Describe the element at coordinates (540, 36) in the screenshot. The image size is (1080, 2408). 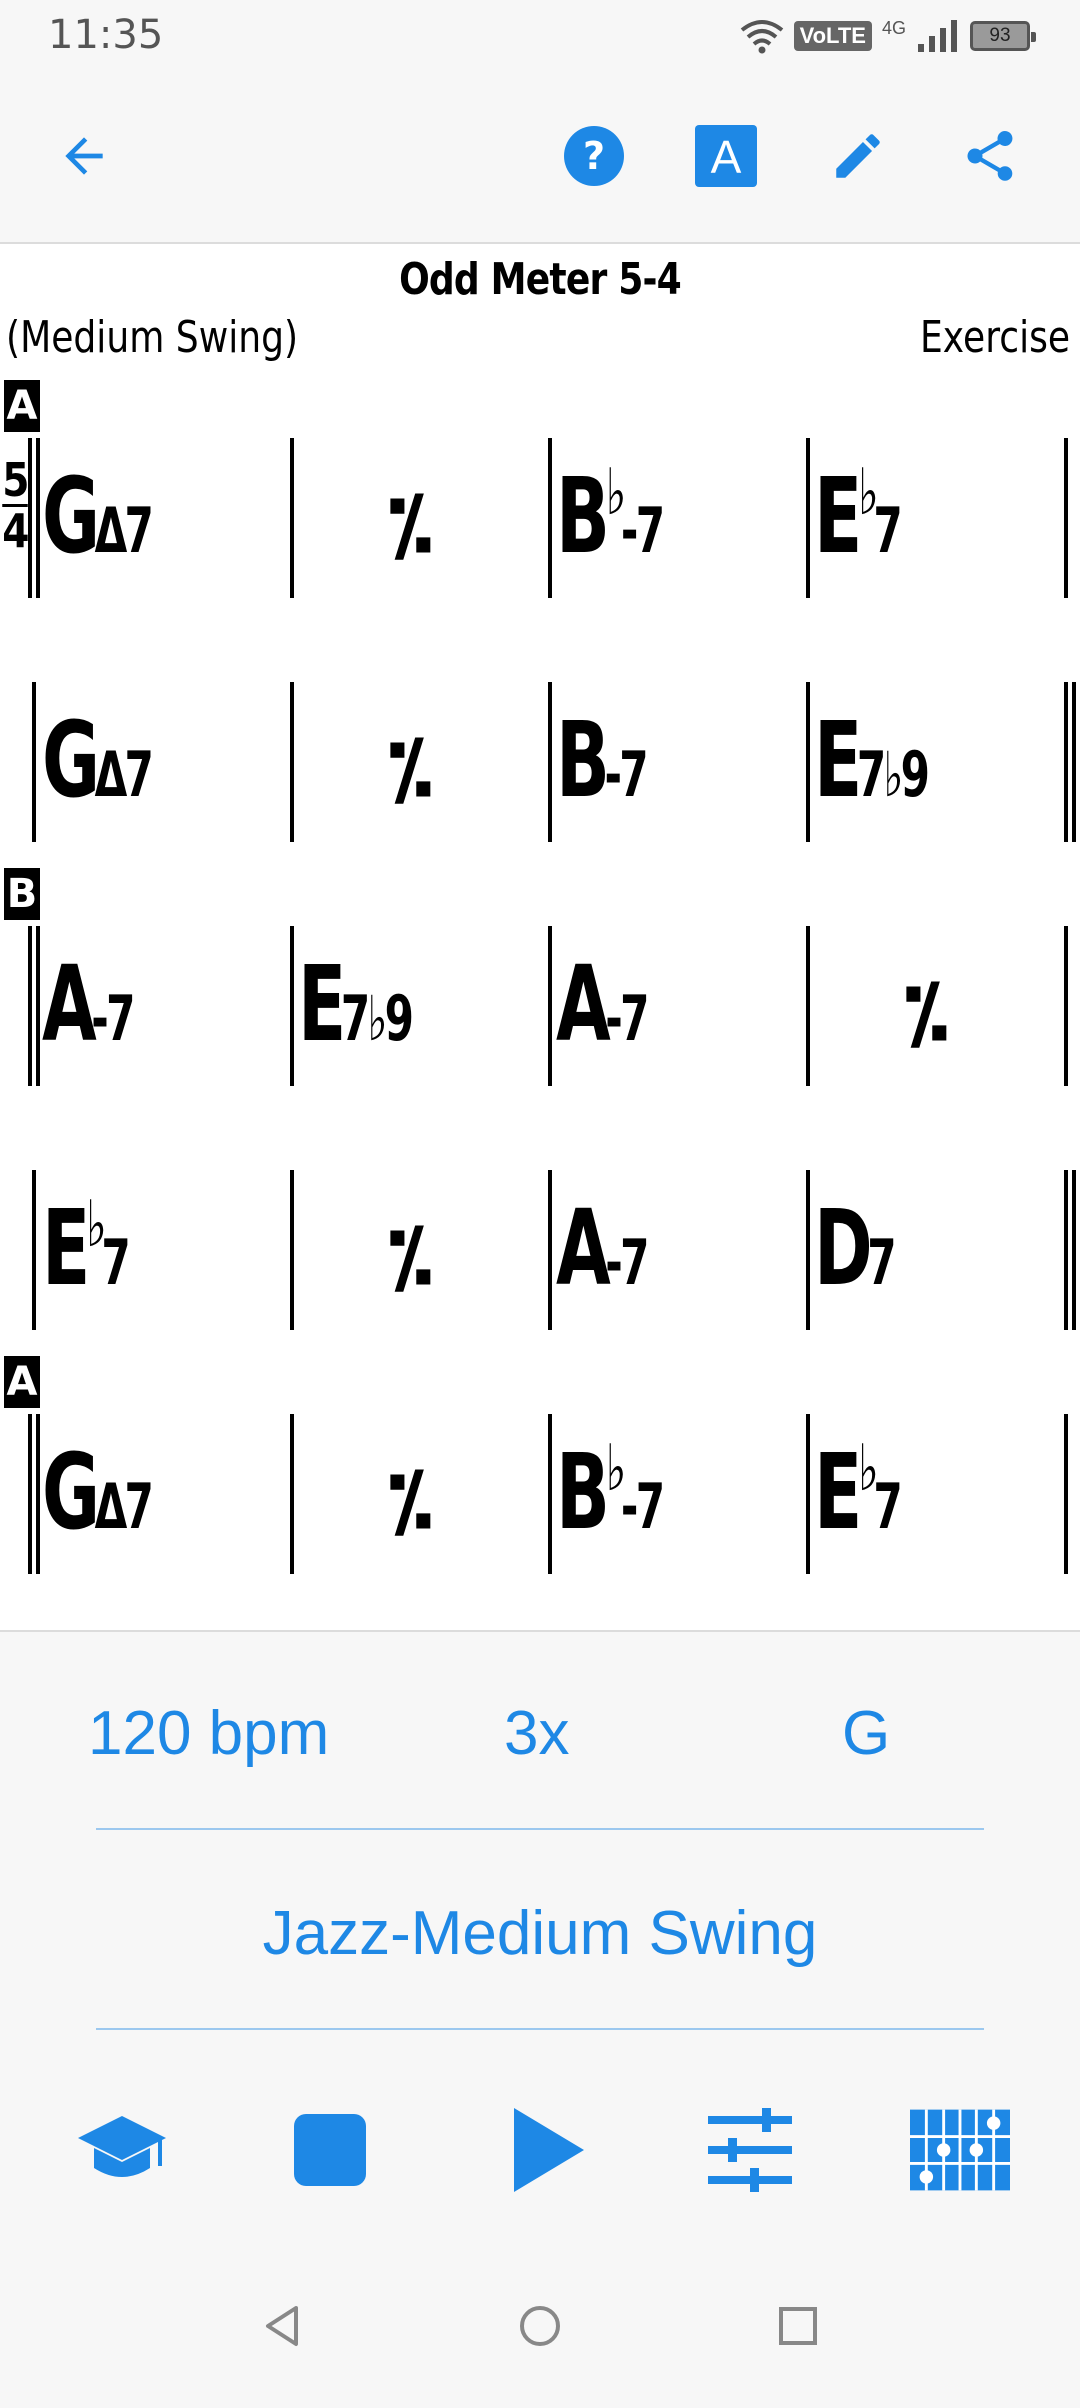
I see `status-bar: 11:35 VoLTE 4G 93` at that location.